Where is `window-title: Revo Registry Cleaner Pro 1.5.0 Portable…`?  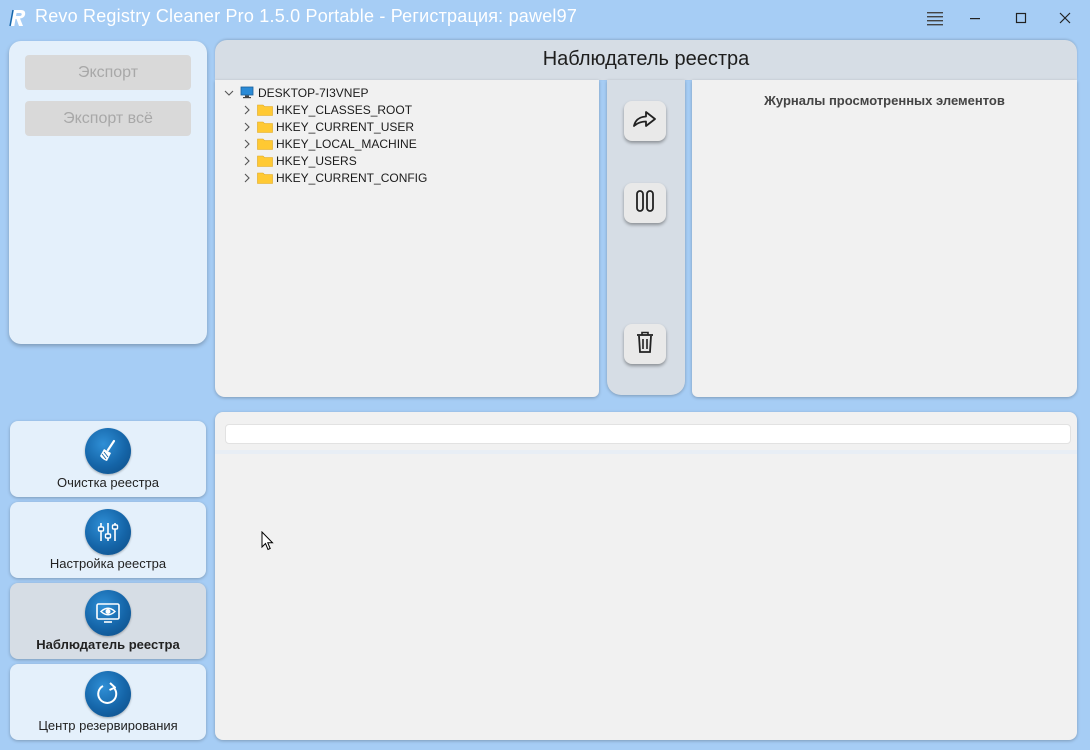 window-title: Revo Registry Cleaner Pro 1.5.0 Portable… is located at coordinates (306, 16).